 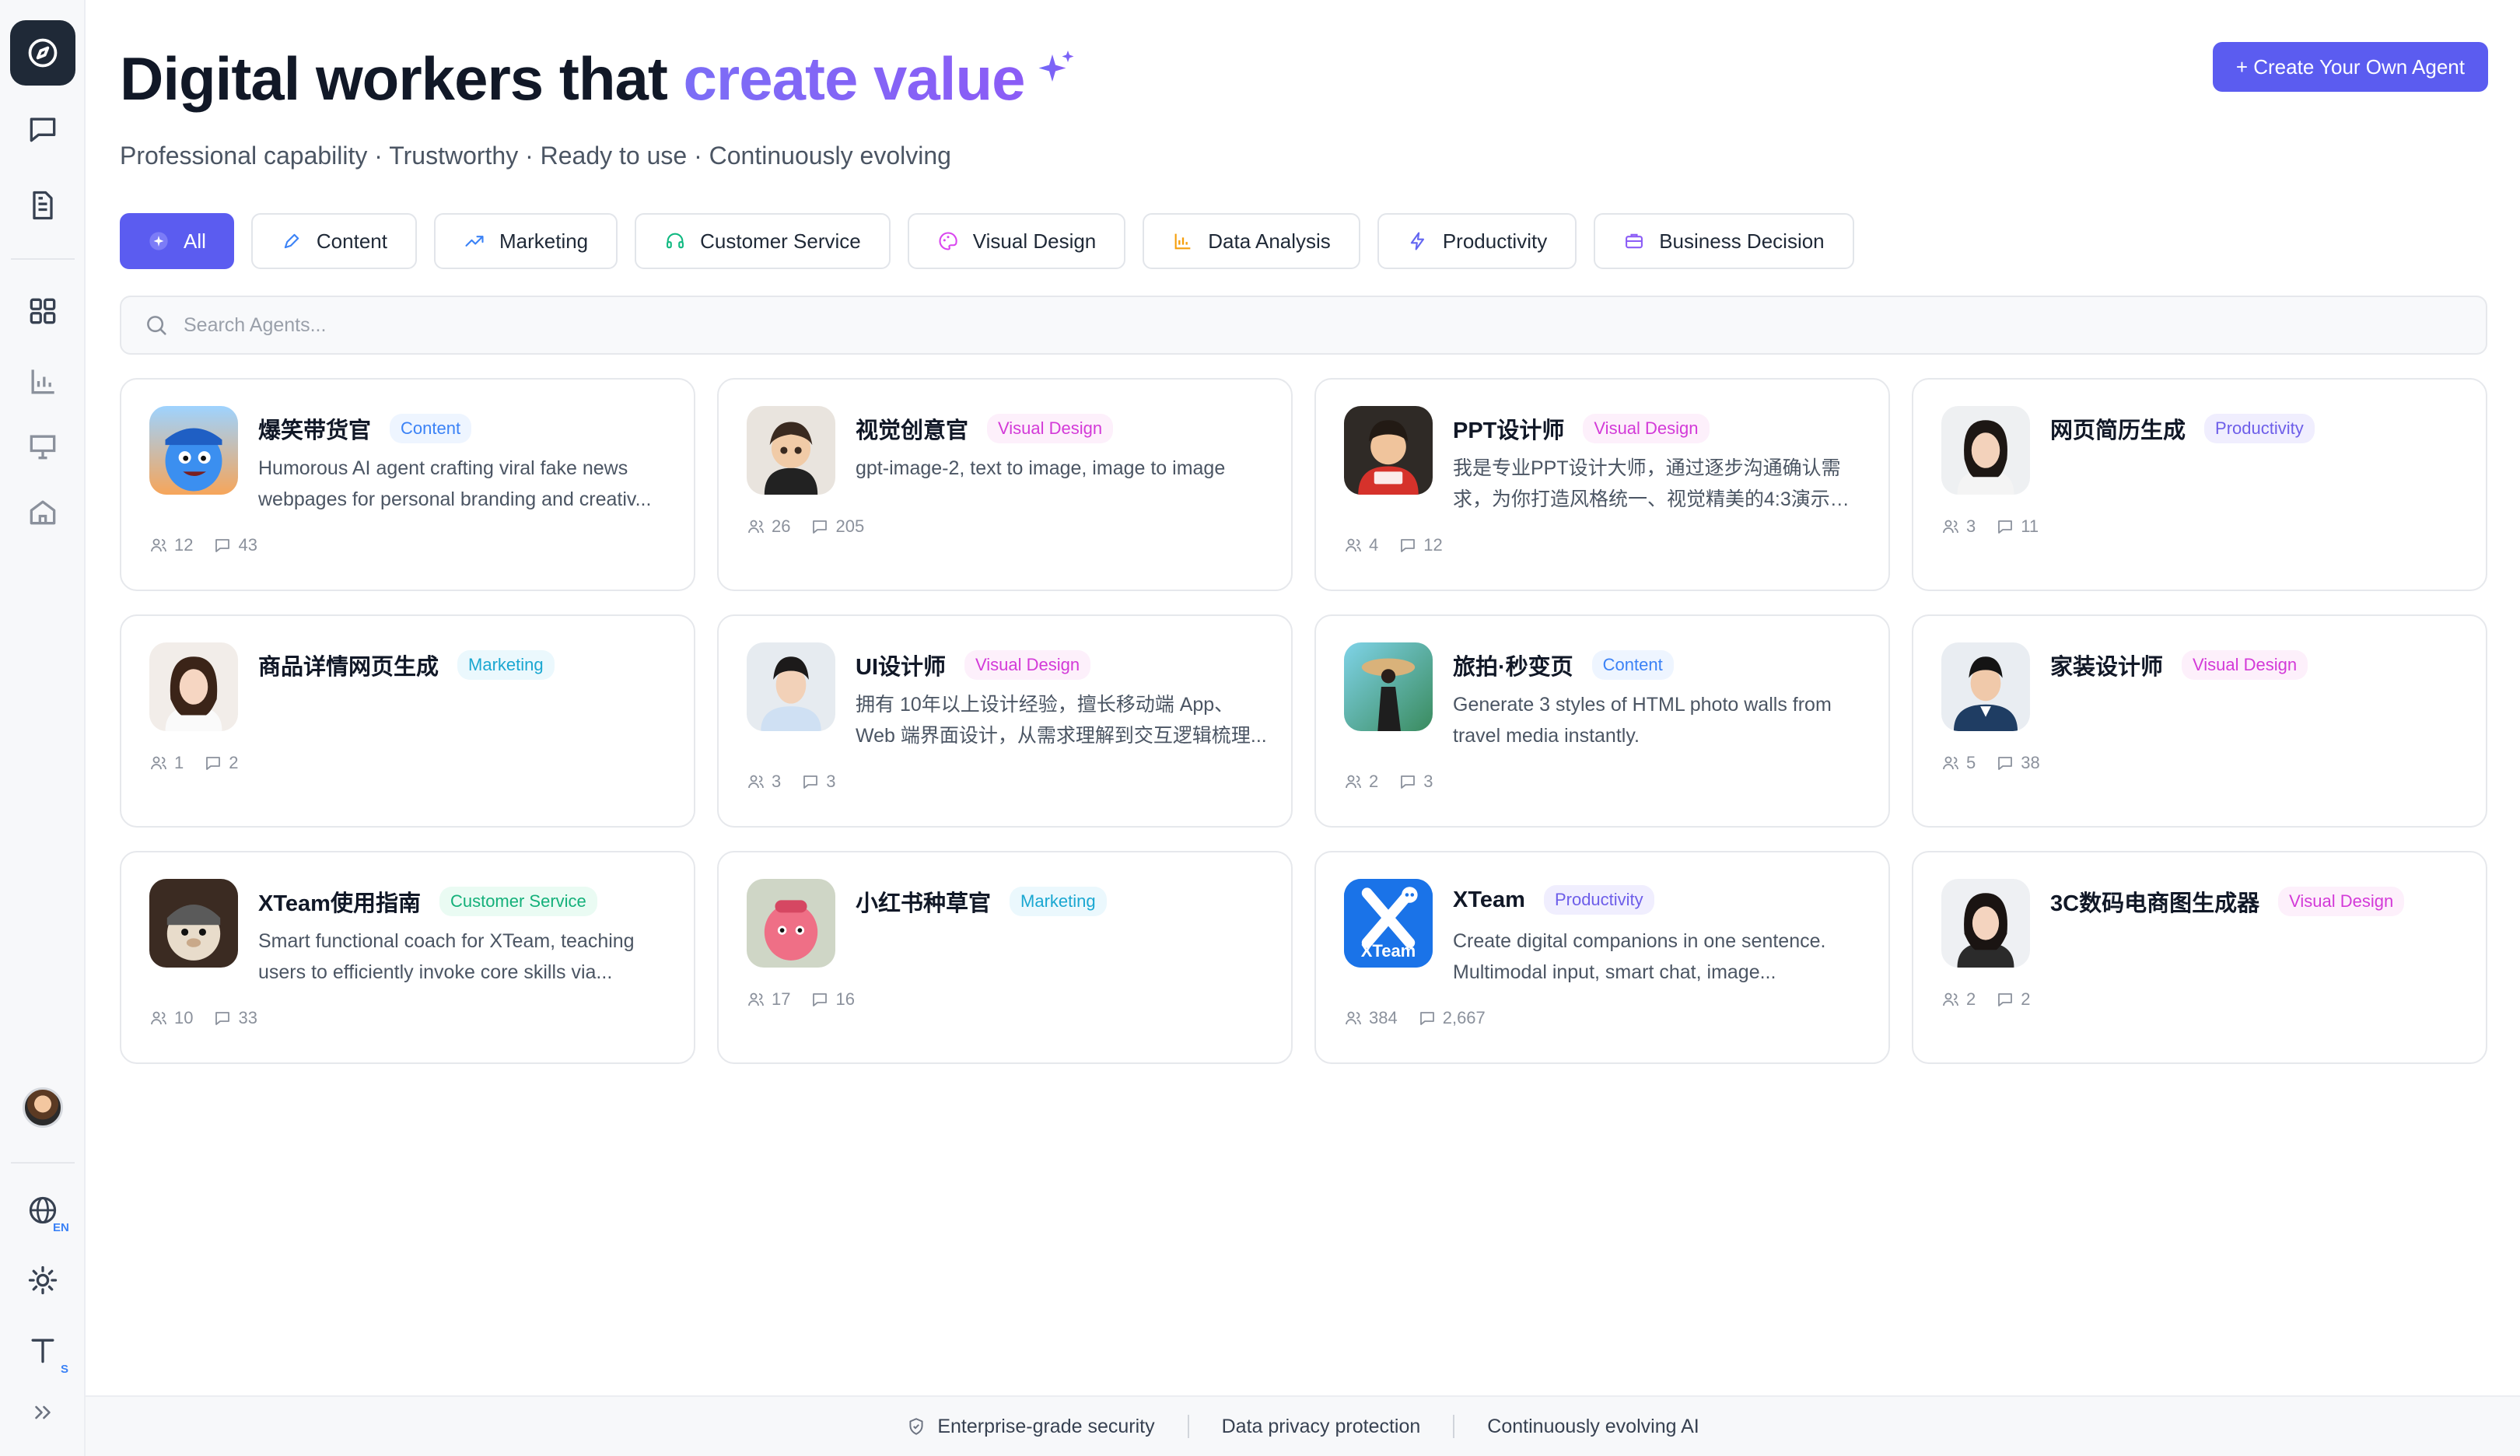 What do you see at coordinates (407, 665) in the screenshot?
I see `agent-name-row: 商品详情网页生成 Marketing` at bounding box center [407, 665].